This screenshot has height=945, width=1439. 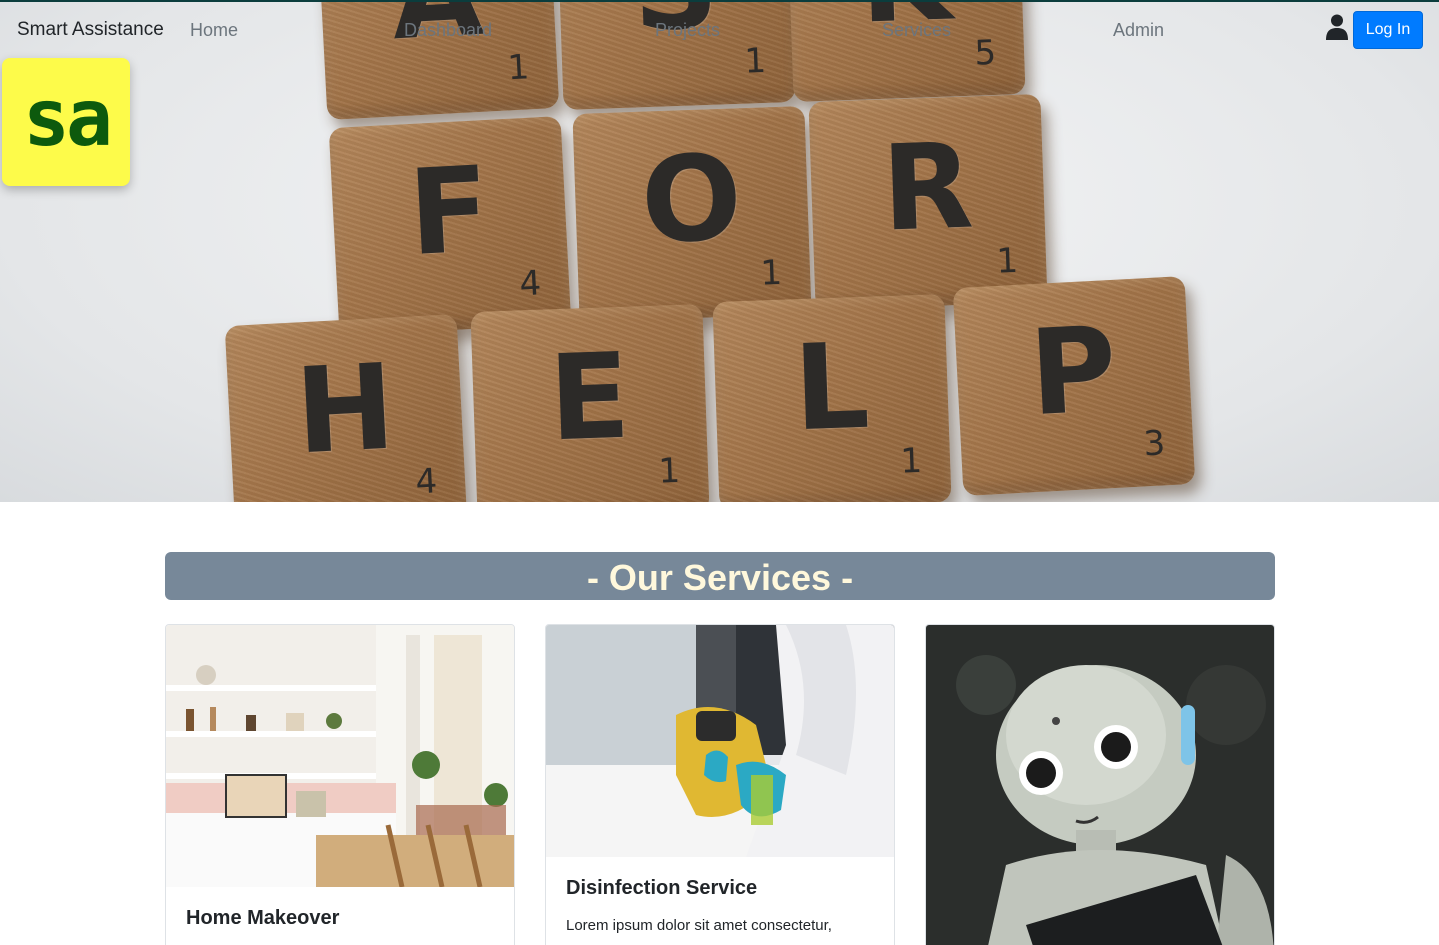 What do you see at coordinates (691, 199) in the screenshot?
I see `tile-letter: O` at bounding box center [691, 199].